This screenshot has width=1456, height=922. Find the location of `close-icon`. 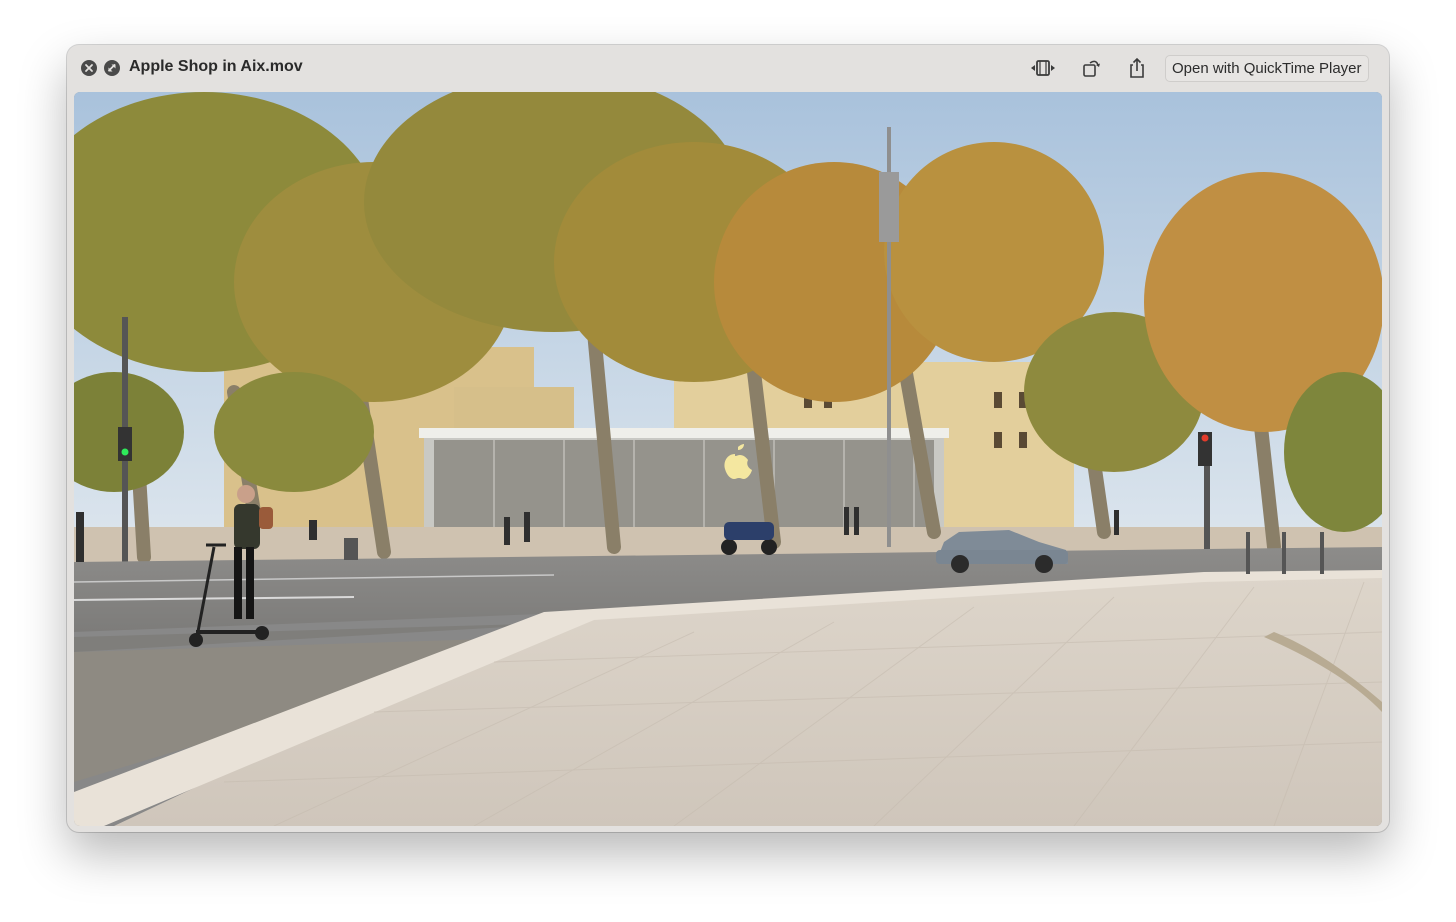

close-icon is located at coordinates (89, 68).